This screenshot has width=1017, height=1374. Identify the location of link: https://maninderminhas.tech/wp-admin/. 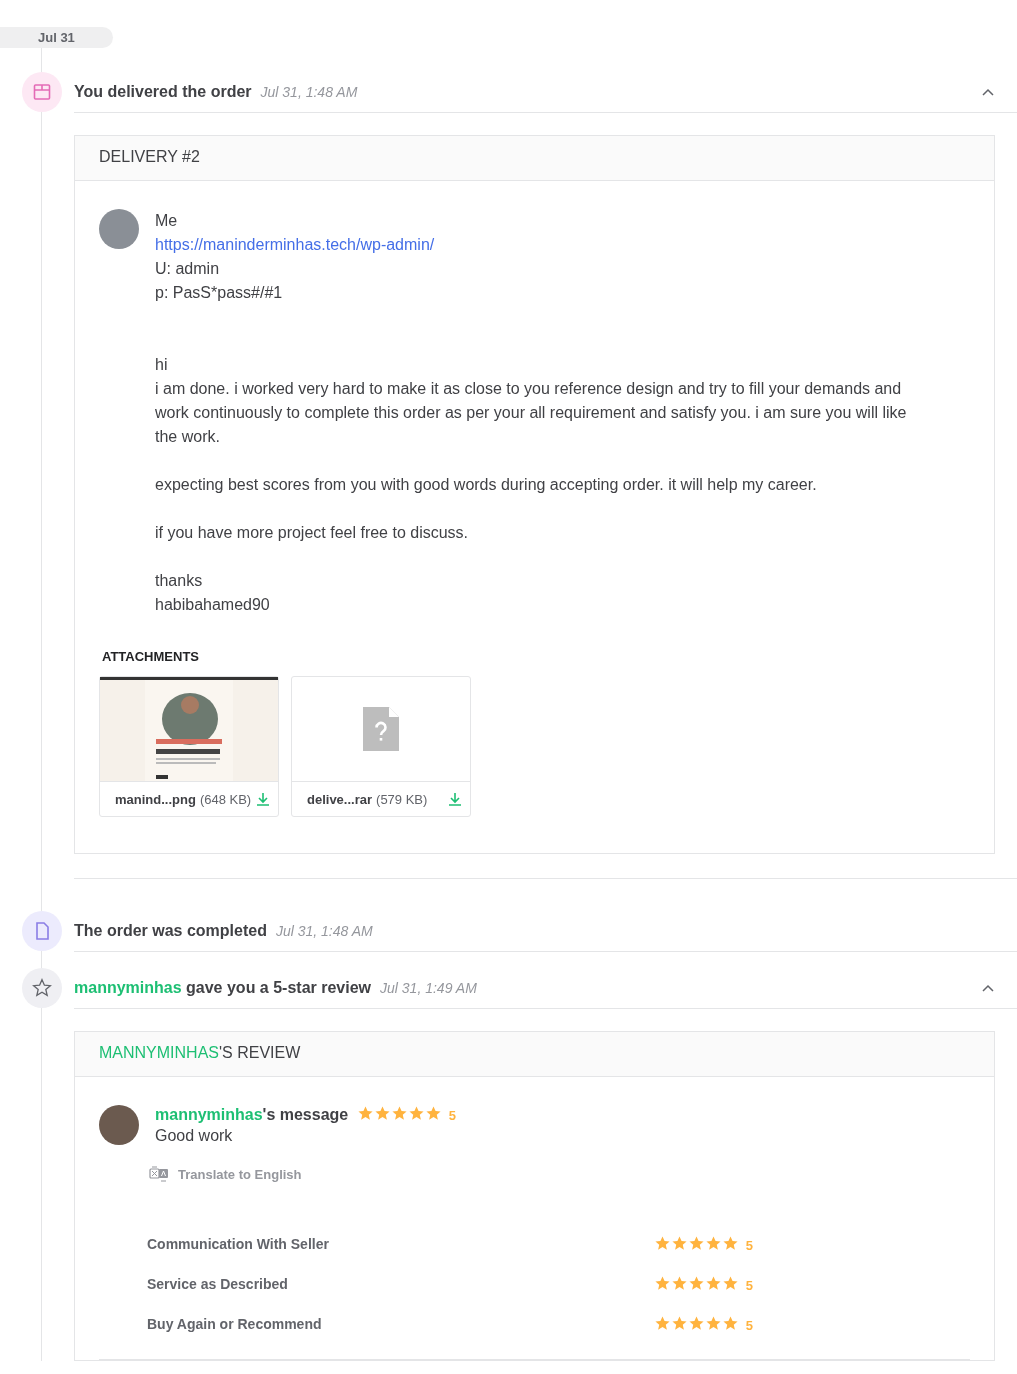
(295, 244).